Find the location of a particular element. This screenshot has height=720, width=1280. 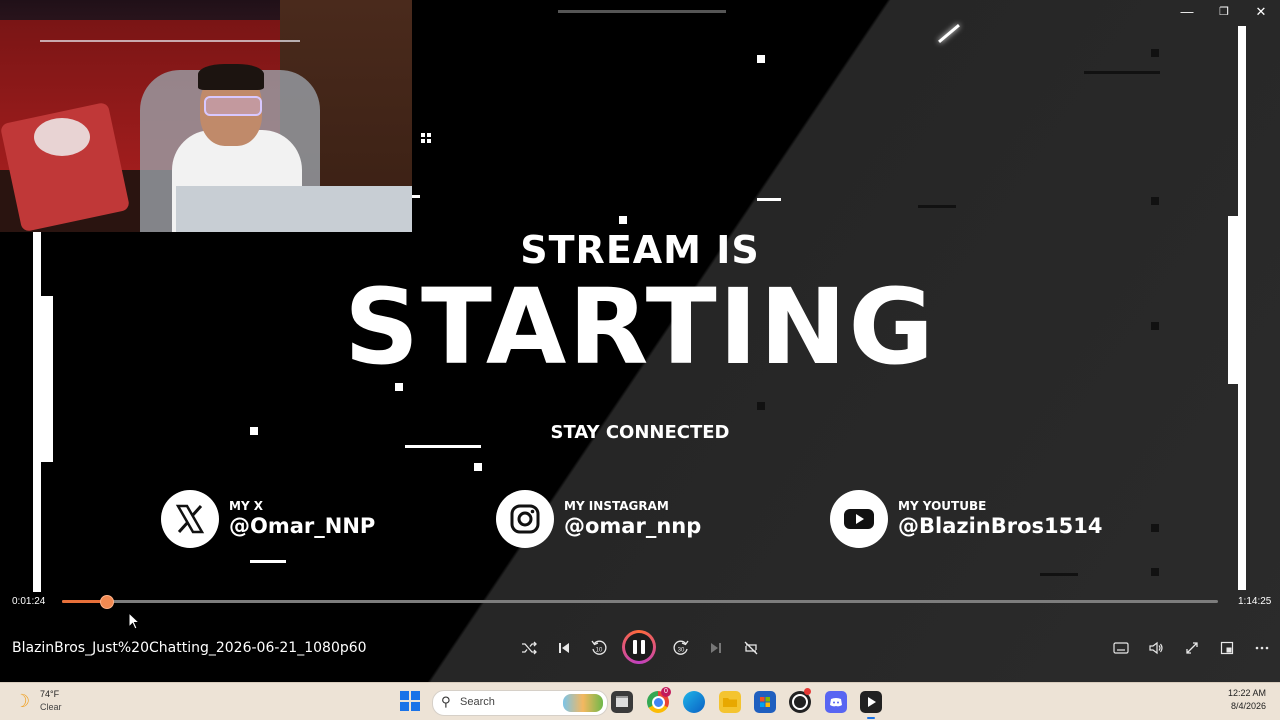

seek-thumb is located at coordinates (107, 602).